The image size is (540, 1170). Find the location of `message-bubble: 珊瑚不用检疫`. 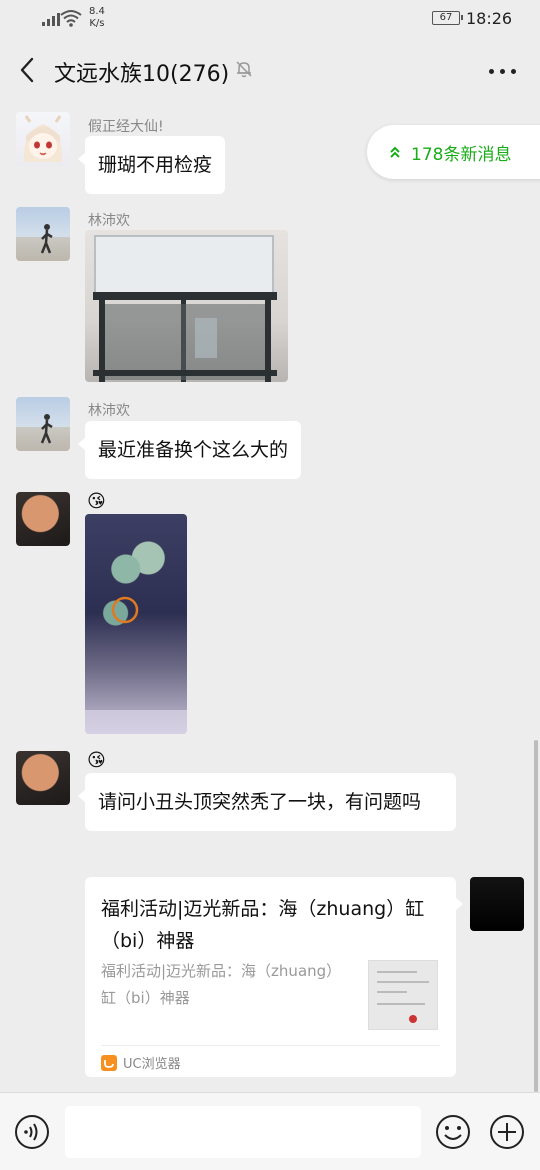

message-bubble: 珊瑚不用检疫 is located at coordinates (151, 165).